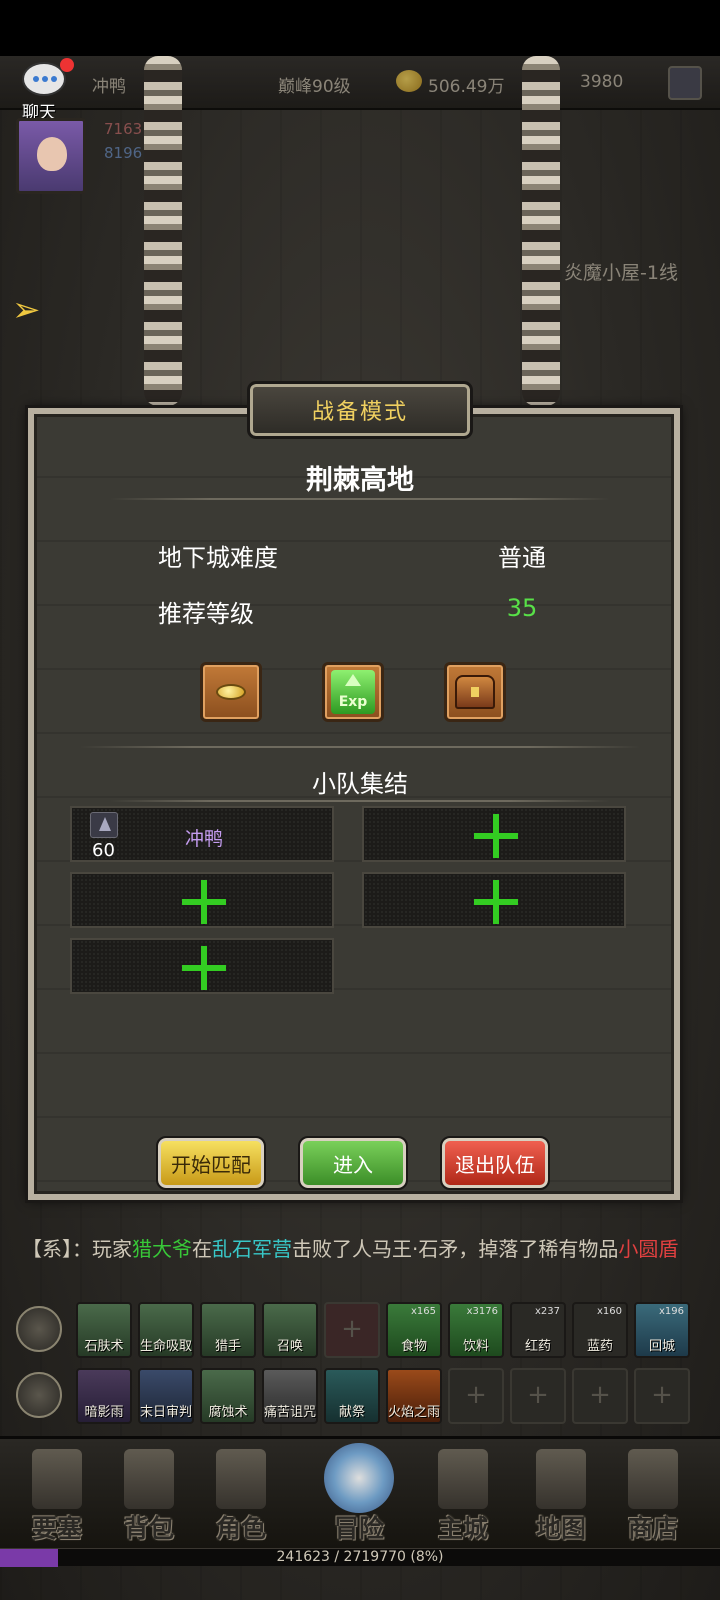 The image size is (720, 1600). Describe the element at coordinates (609, 1311) in the screenshot. I see `blue-potion-count: x160` at that location.